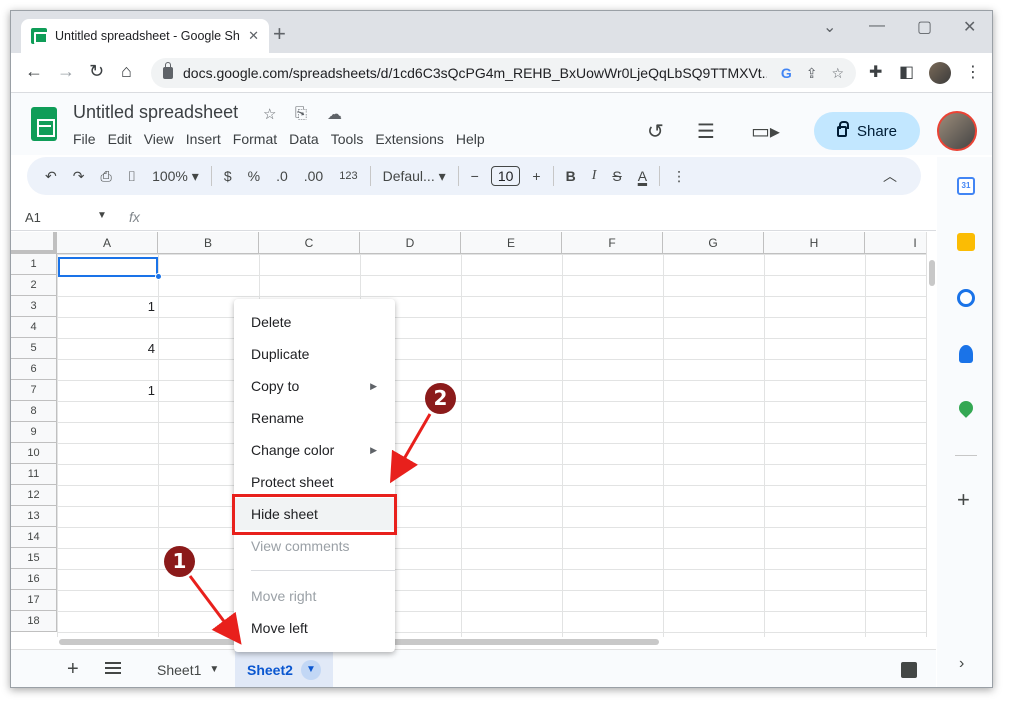 The height and width of the screenshot is (706, 1011). Describe the element at coordinates (829, 27) in the screenshot. I see `tab-search-icon: ⌄` at that location.